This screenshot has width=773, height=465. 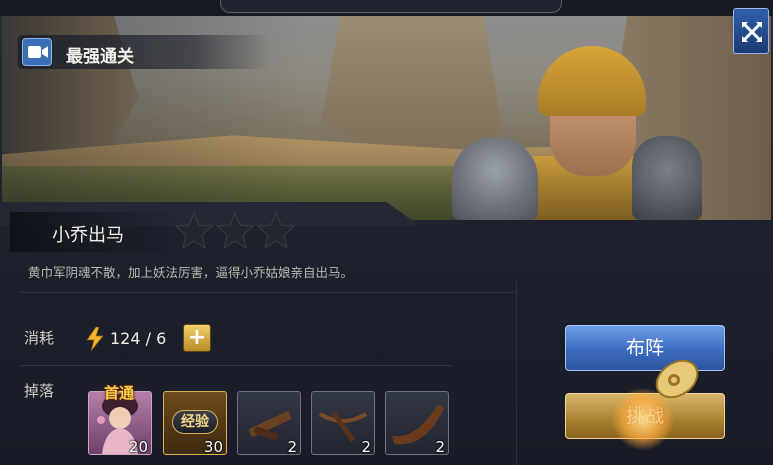 What do you see at coordinates (236, 365) in the screenshot?
I see `row-divider` at bounding box center [236, 365].